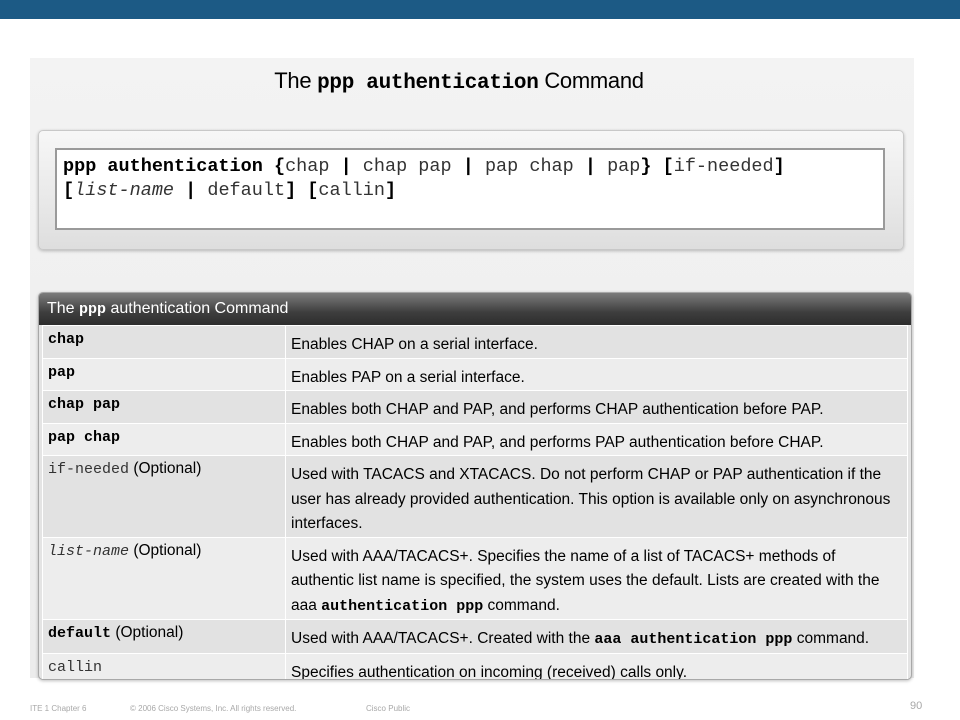 This screenshot has height=720, width=960. I want to click on syntax-line-2: [list-name | default] [callin], so click(470, 191).